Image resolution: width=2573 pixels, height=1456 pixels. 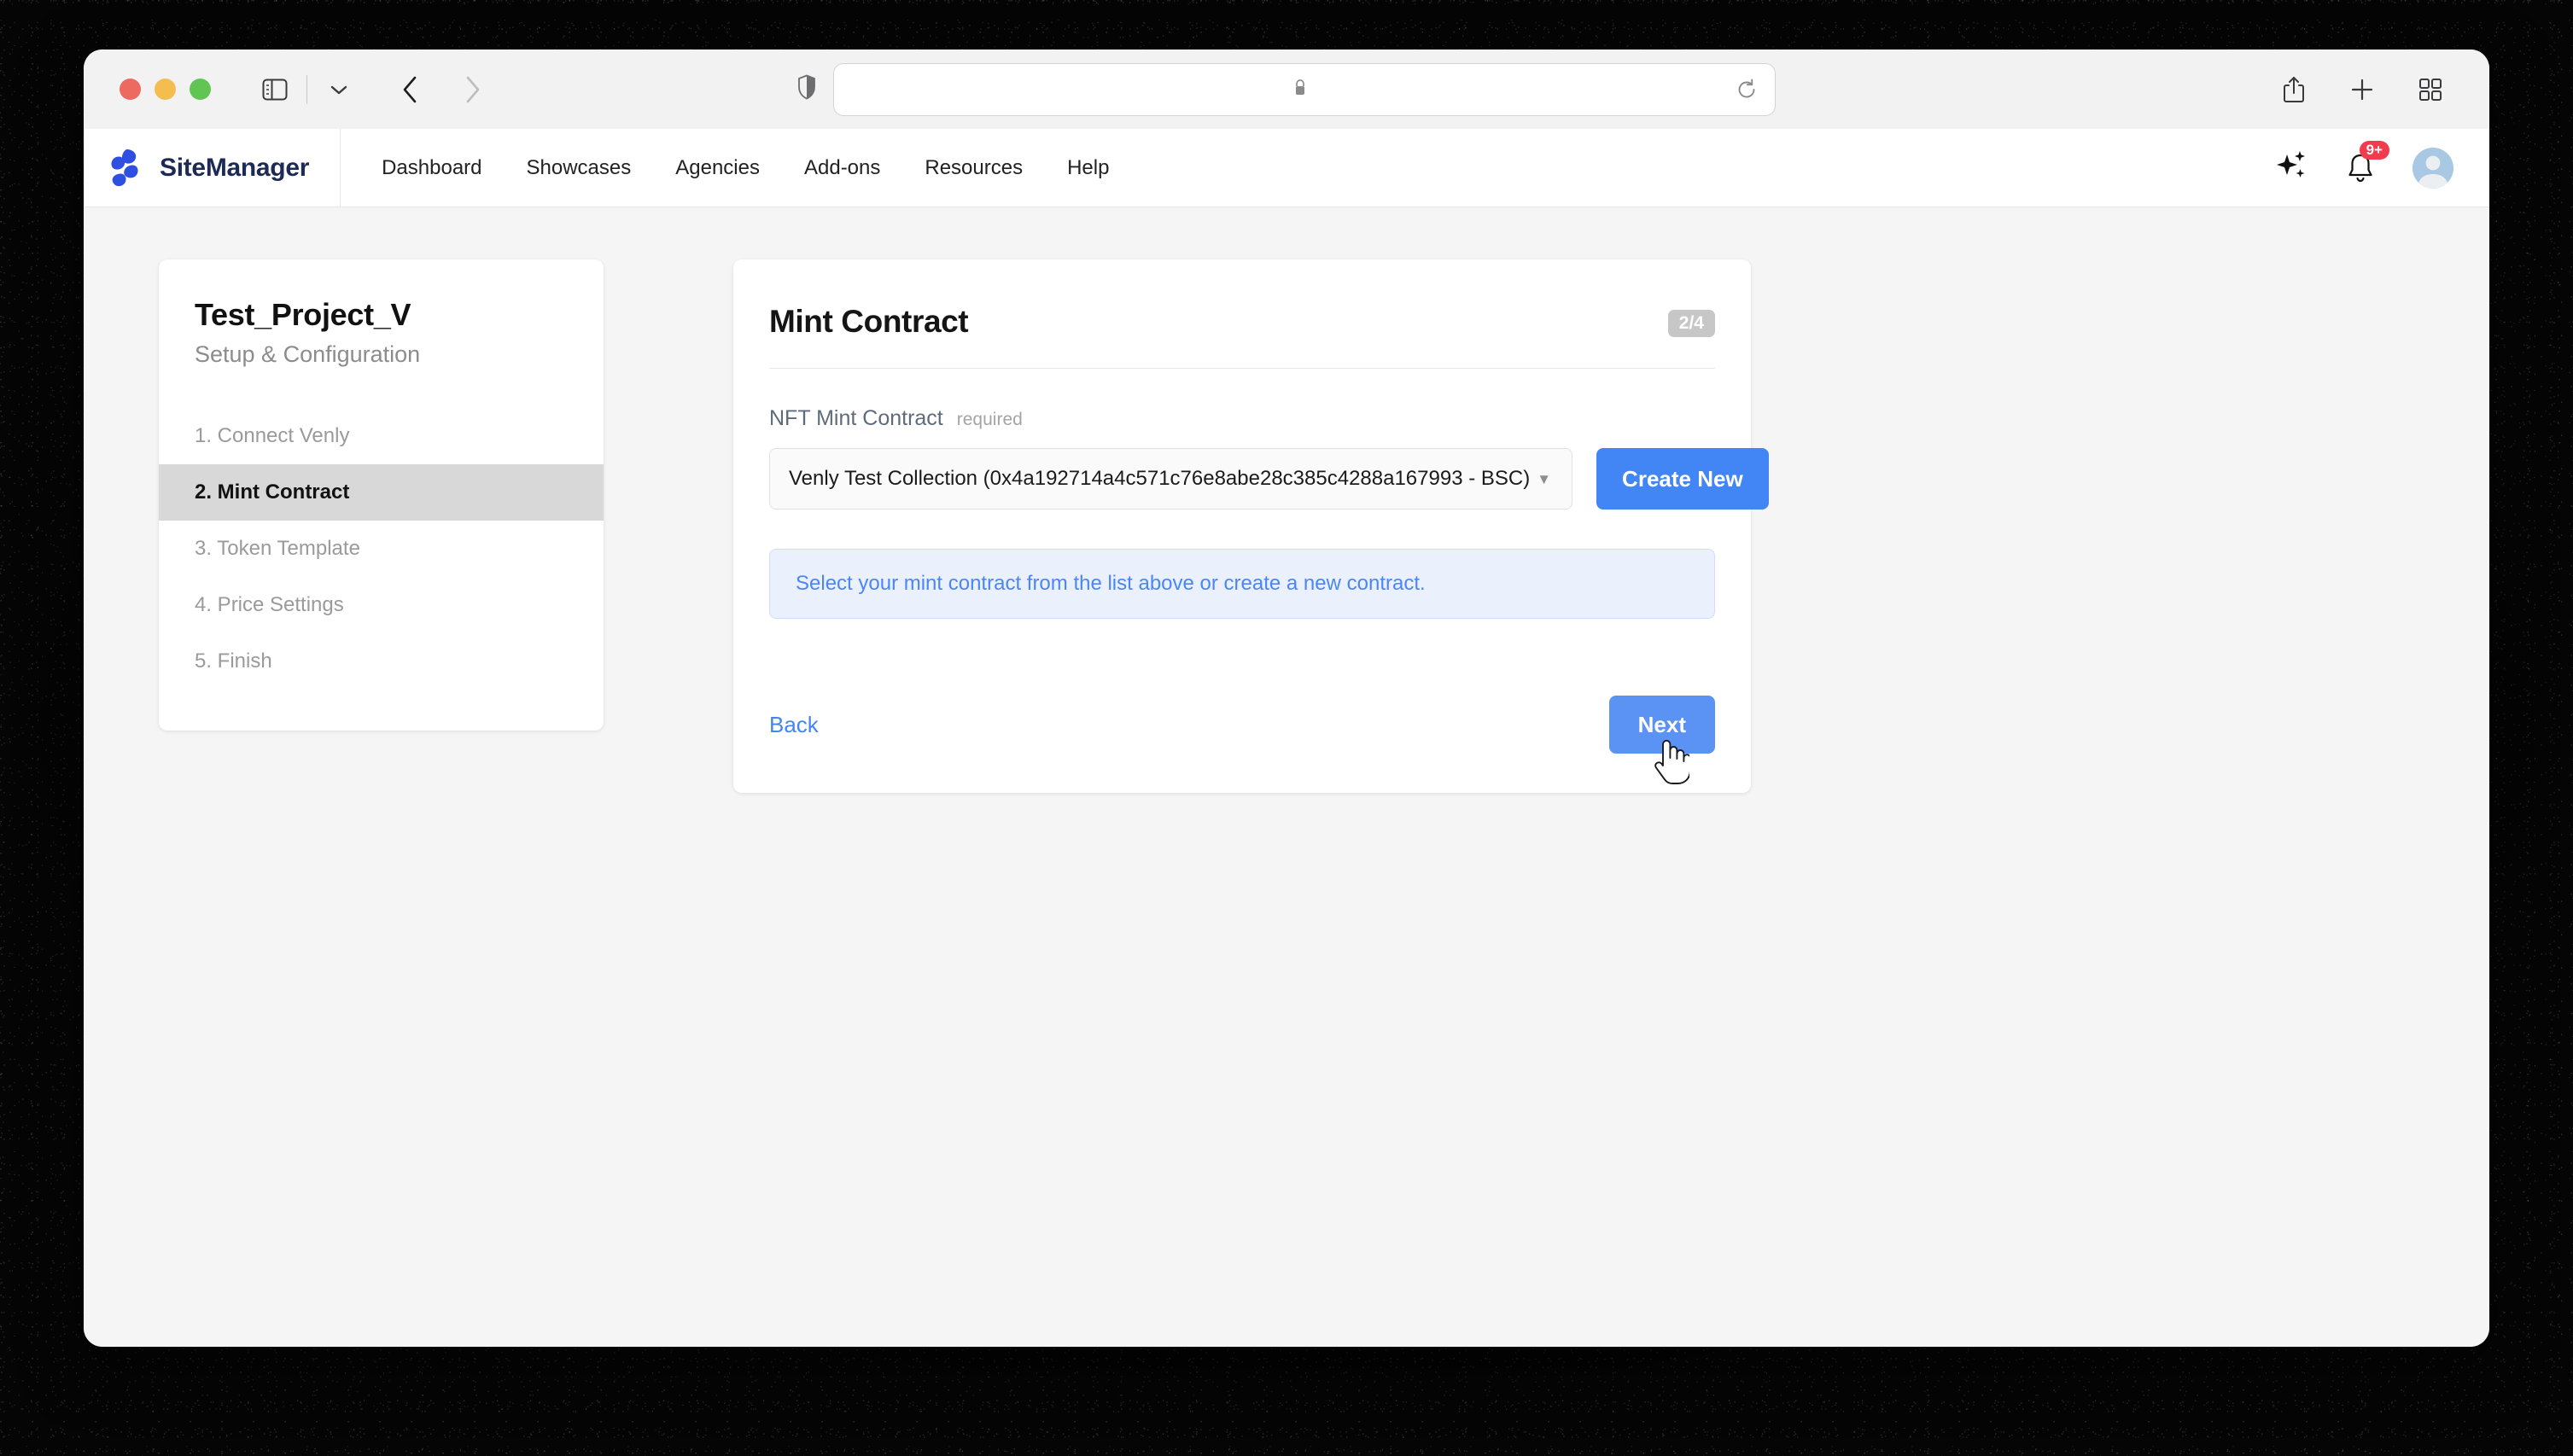 I want to click on chevron-down-icon, so click(x=339, y=90).